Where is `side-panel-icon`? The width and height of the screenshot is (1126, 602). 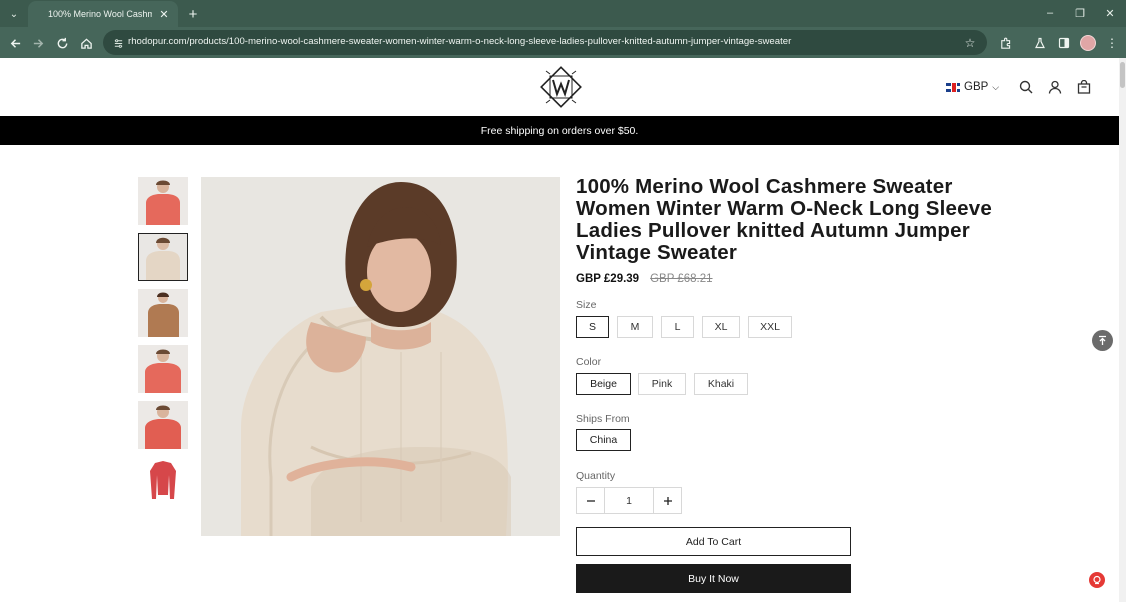
side-panel-icon is located at coordinates (1064, 43).